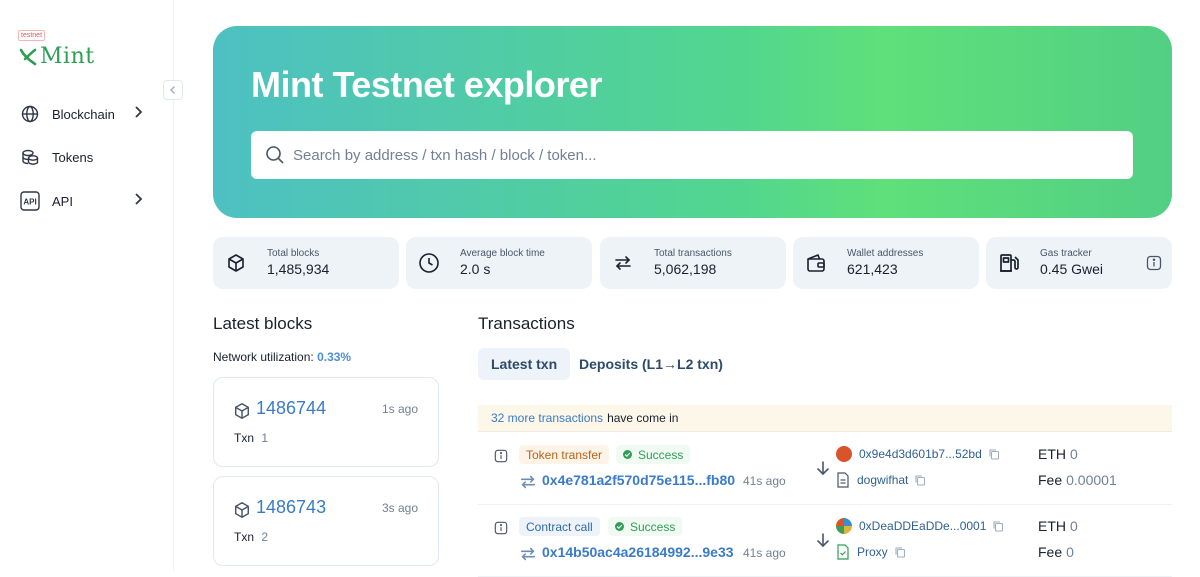 The height and width of the screenshot is (577, 1200). Describe the element at coordinates (263, 323) in the screenshot. I see `latest-blocks-title: Latest blocks` at that location.